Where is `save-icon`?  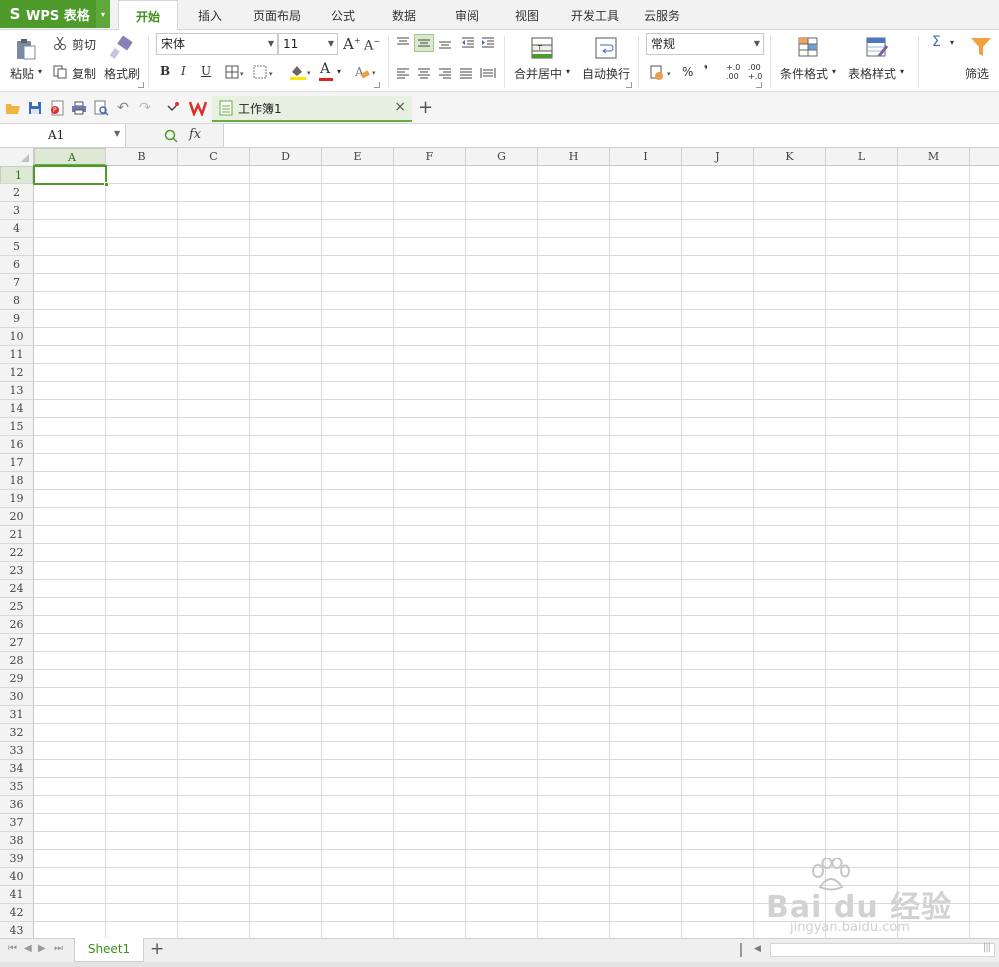
save-icon is located at coordinates (35, 108).